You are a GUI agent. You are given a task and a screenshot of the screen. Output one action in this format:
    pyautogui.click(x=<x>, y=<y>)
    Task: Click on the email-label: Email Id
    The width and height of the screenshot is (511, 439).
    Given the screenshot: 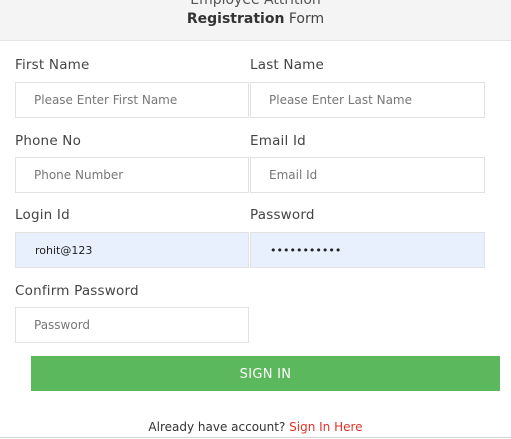 What is the action you would take?
    pyautogui.click(x=278, y=141)
    